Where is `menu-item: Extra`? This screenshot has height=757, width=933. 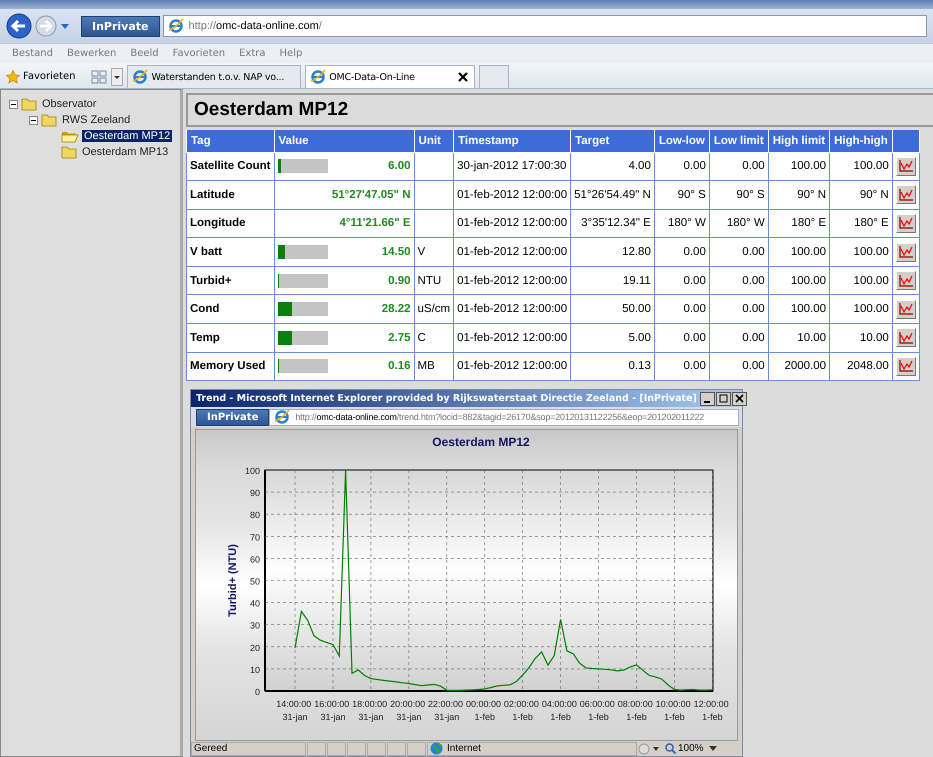 menu-item: Extra is located at coordinates (252, 53).